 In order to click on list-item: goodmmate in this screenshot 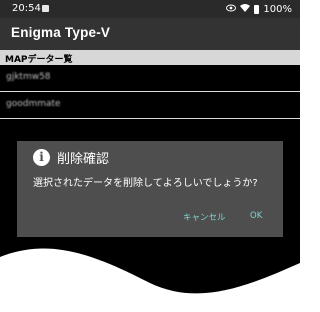, I will do `click(150, 105)`.